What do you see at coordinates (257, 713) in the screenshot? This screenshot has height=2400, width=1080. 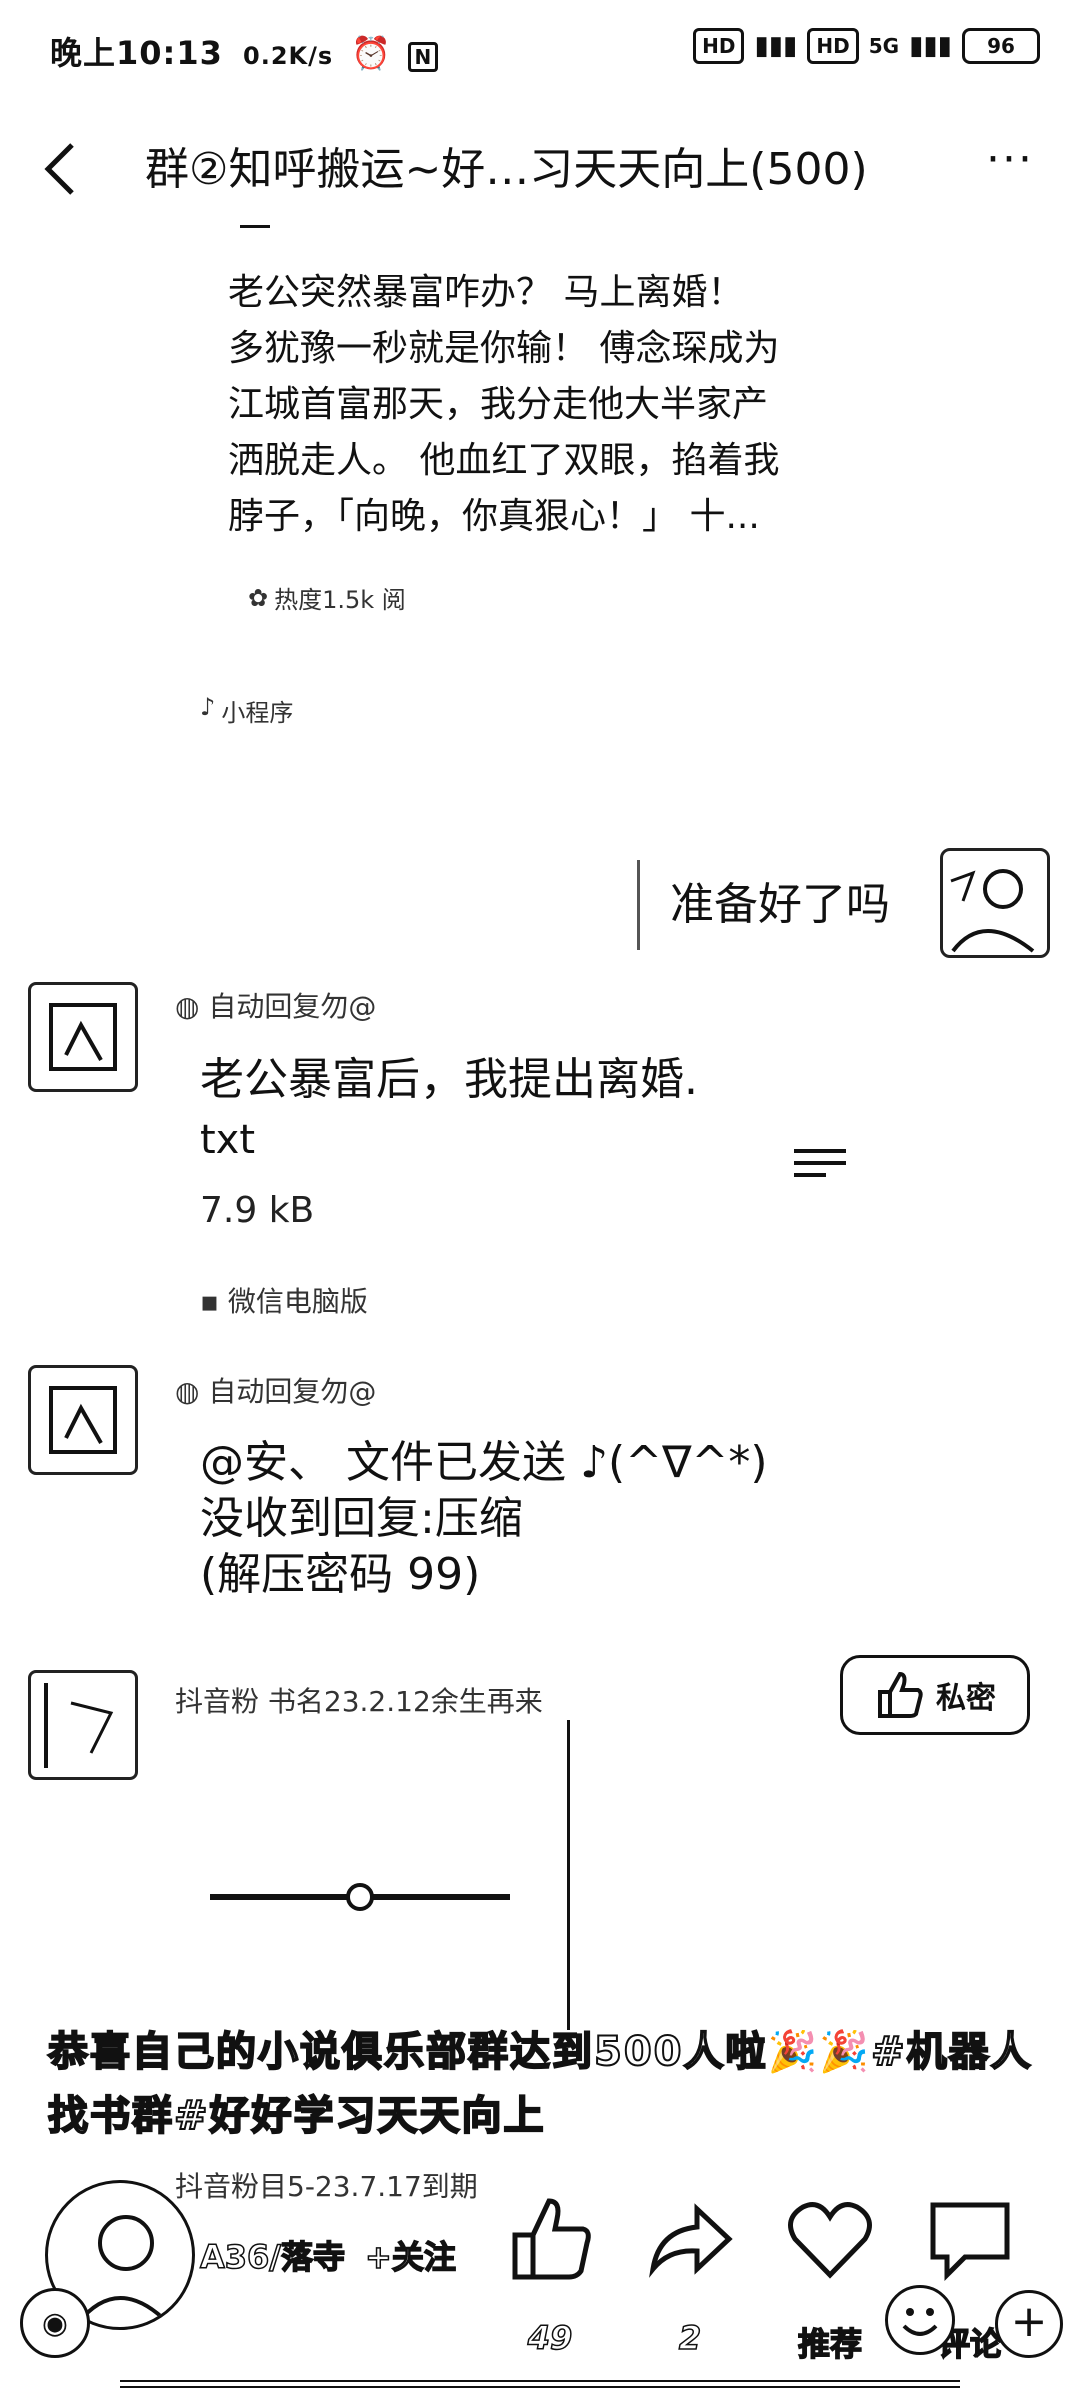 I see `mini-program-text: 小程序` at bounding box center [257, 713].